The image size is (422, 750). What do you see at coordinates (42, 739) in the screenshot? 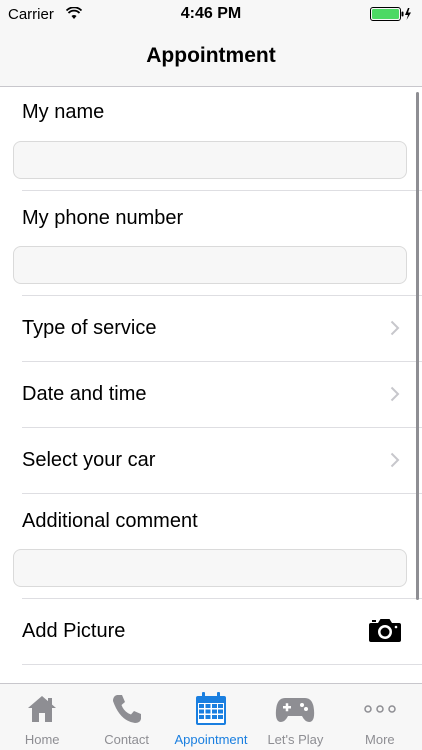
I see `tab-label: Home` at bounding box center [42, 739].